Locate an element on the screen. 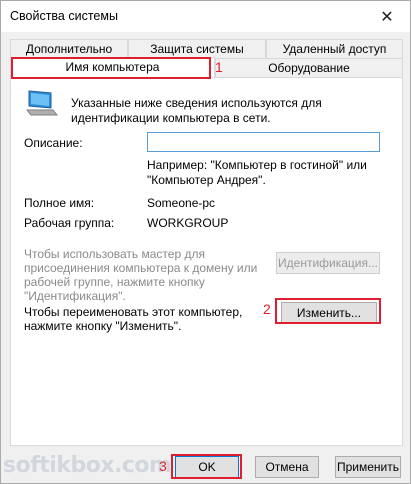  description-label: Описание: is located at coordinates (53, 143).